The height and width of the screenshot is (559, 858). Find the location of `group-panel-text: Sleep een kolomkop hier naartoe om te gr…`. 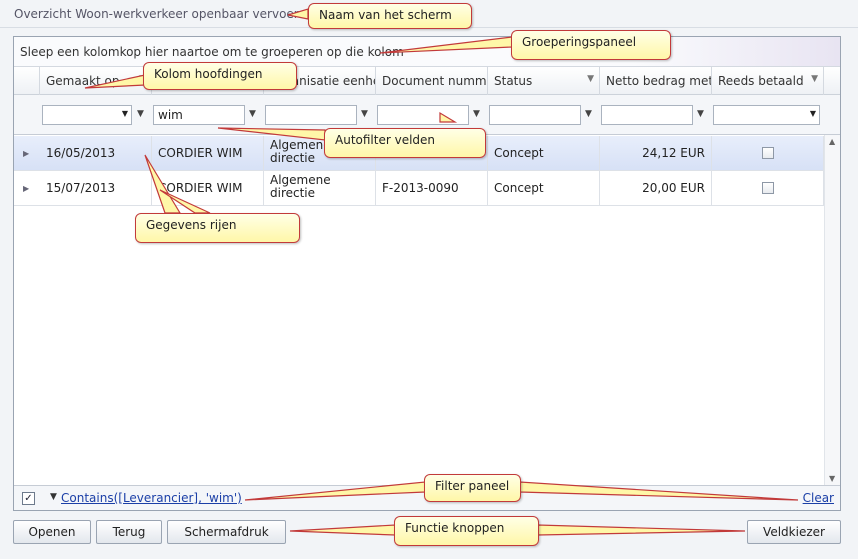

group-panel-text: Sleep een kolomkop hier naartoe om te gr… is located at coordinates (212, 52).